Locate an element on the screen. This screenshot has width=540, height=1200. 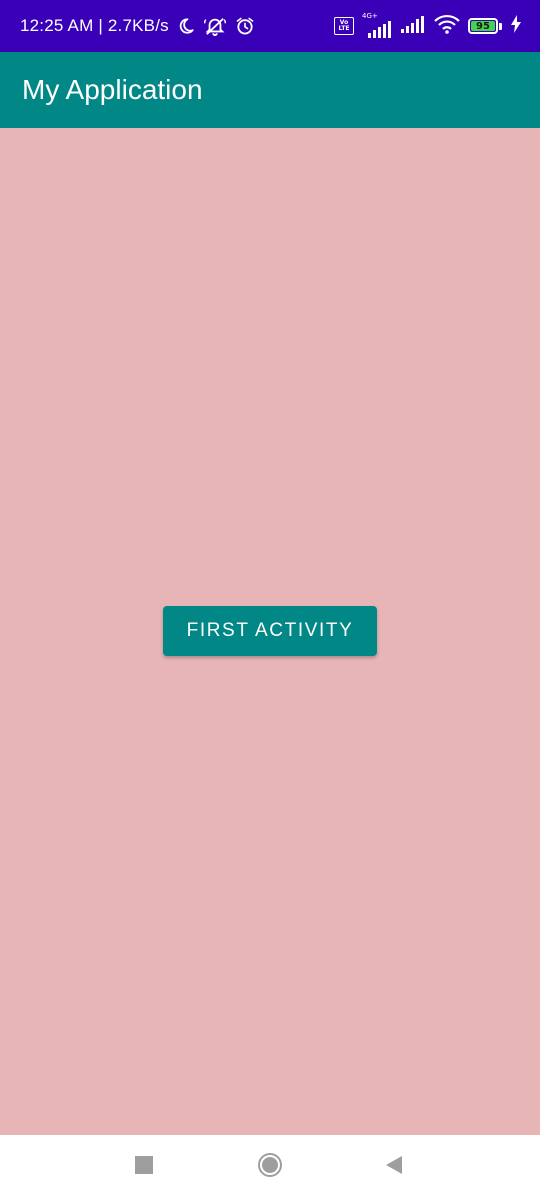
battery-icon: 95 is located at coordinates (485, 26).